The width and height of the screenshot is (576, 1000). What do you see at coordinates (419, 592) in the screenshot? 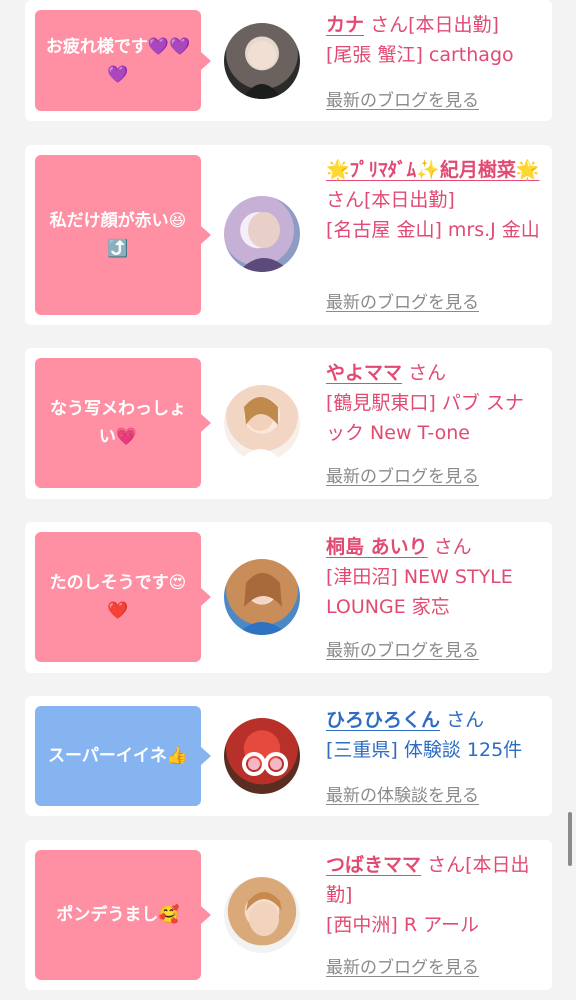
I see `location-text: [津田沼] NEW STYLE LOUNGE 家忘` at bounding box center [419, 592].